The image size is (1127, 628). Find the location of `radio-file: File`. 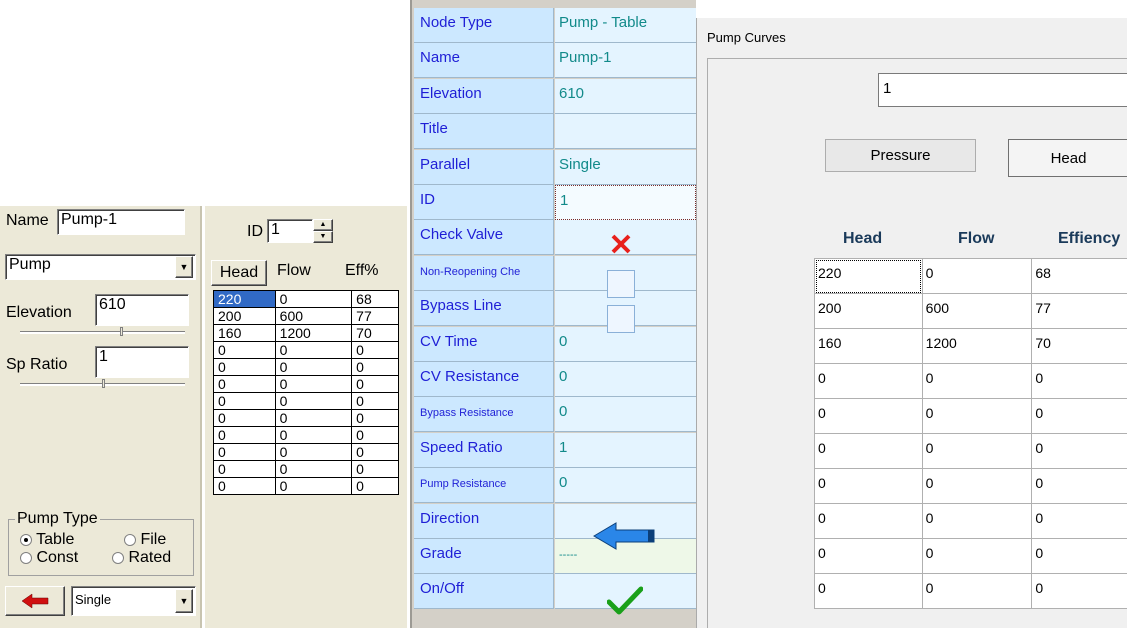

radio-file: File is located at coordinates (145, 540).